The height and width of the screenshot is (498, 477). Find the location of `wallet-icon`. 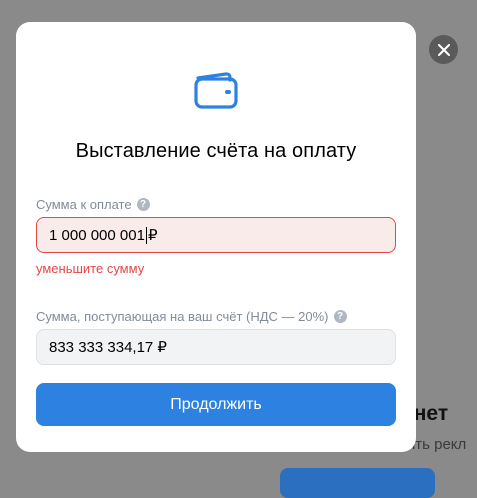

wallet-icon is located at coordinates (216, 90).